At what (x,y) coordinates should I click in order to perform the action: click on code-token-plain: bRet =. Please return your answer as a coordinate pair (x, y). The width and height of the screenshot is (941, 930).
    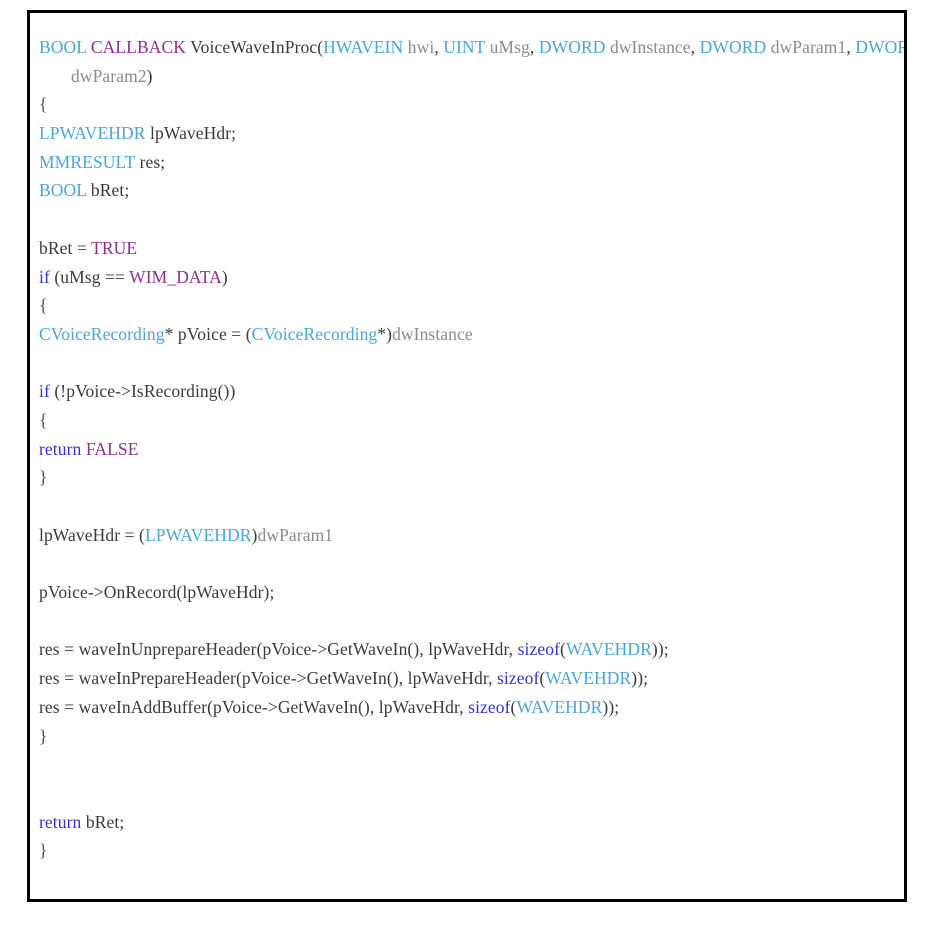
    Looking at the image, I should click on (65, 247).